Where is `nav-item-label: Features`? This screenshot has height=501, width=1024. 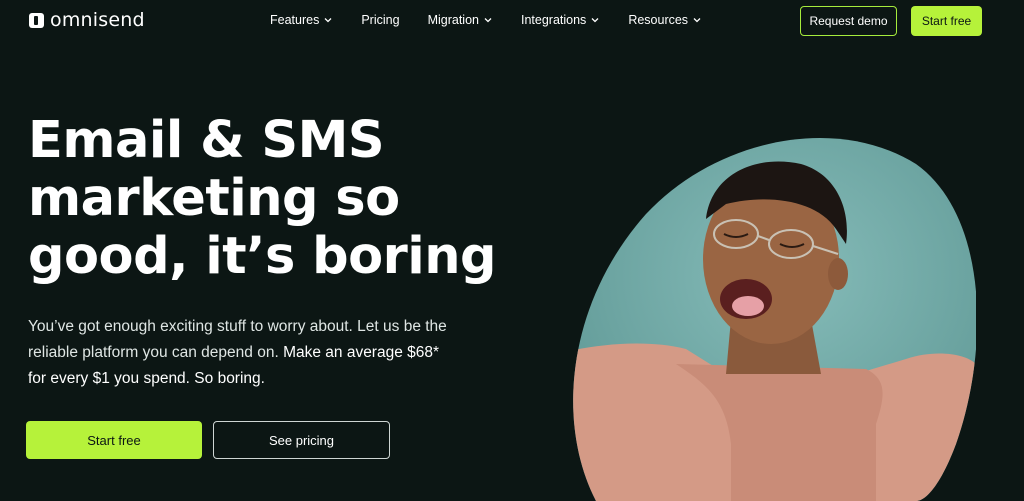
nav-item-label: Features is located at coordinates (295, 20).